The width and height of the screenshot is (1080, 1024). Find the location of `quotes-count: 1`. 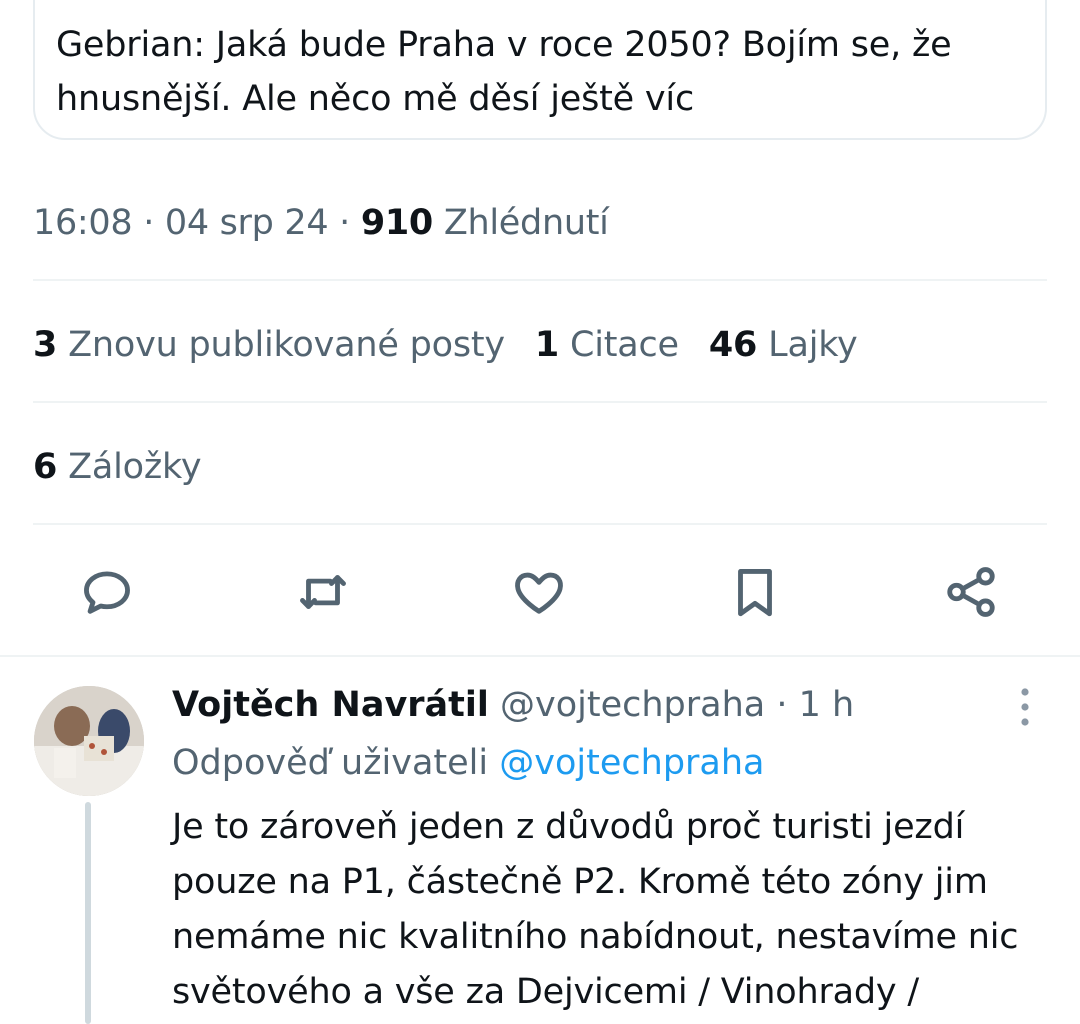

quotes-count: 1 is located at coordinates (547, 345).